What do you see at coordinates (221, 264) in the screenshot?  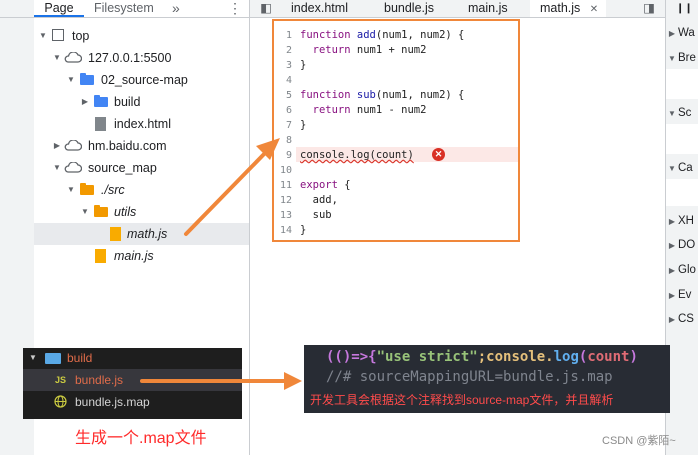 I see `annotation-arrows` at bounding box center [221, 264].